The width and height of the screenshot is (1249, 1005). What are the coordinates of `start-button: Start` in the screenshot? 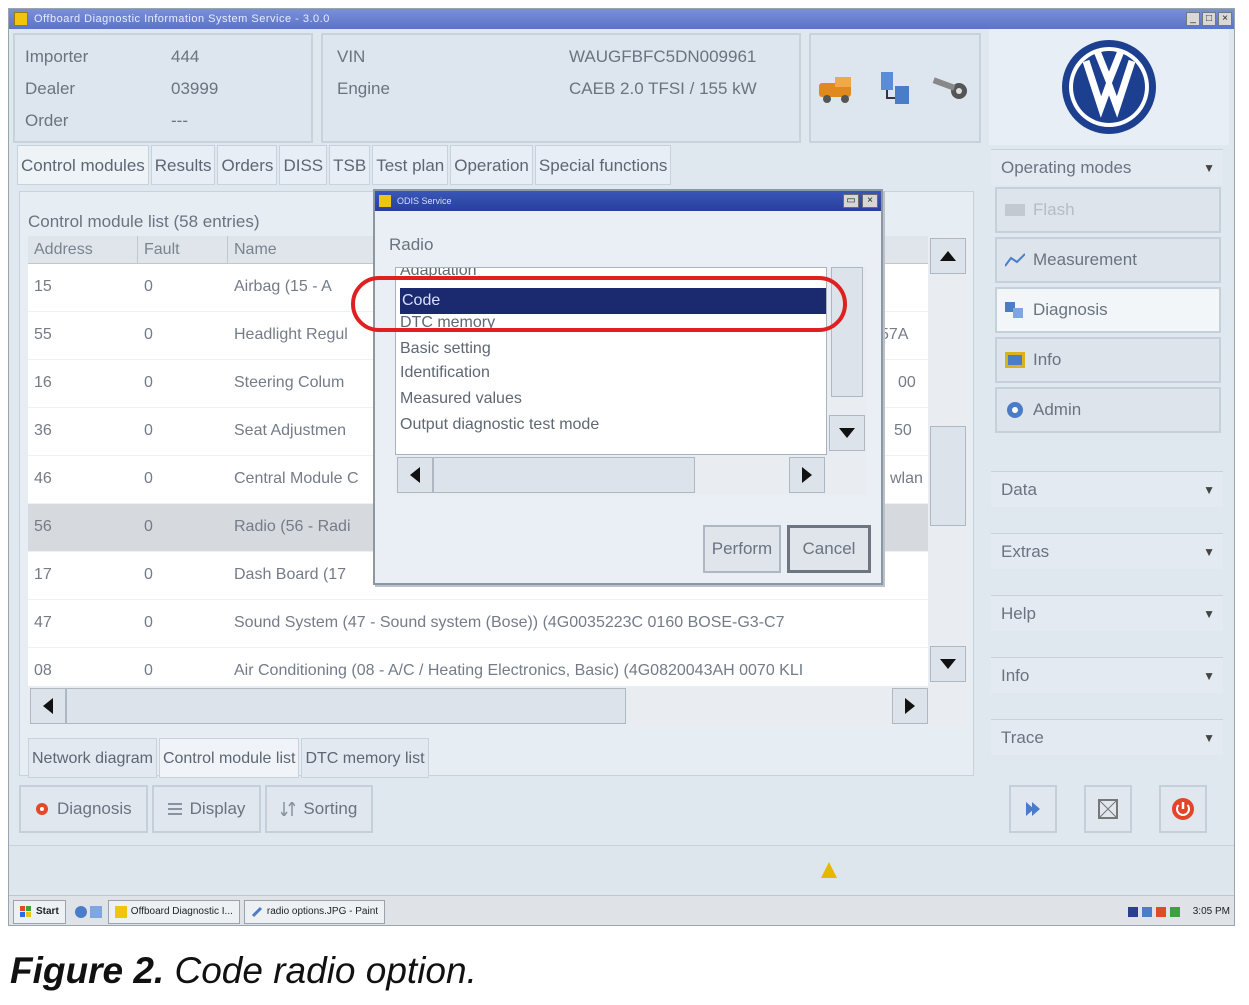 It's located at (39, 911).